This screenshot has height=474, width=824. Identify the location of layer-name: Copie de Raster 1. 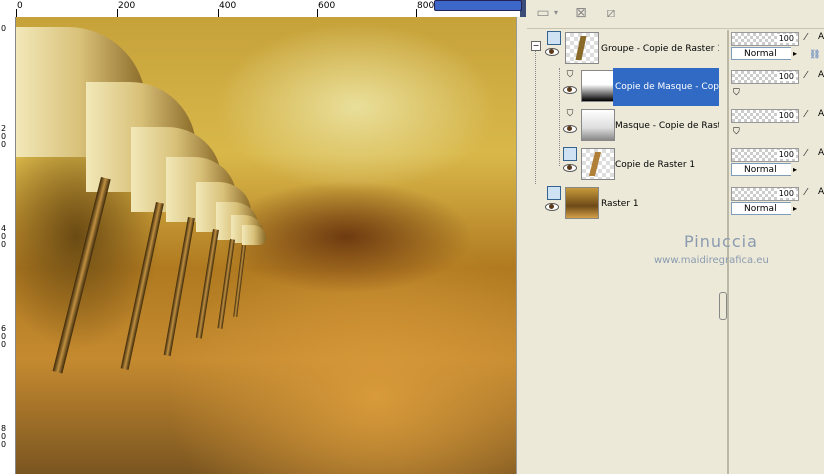
(655, 165).